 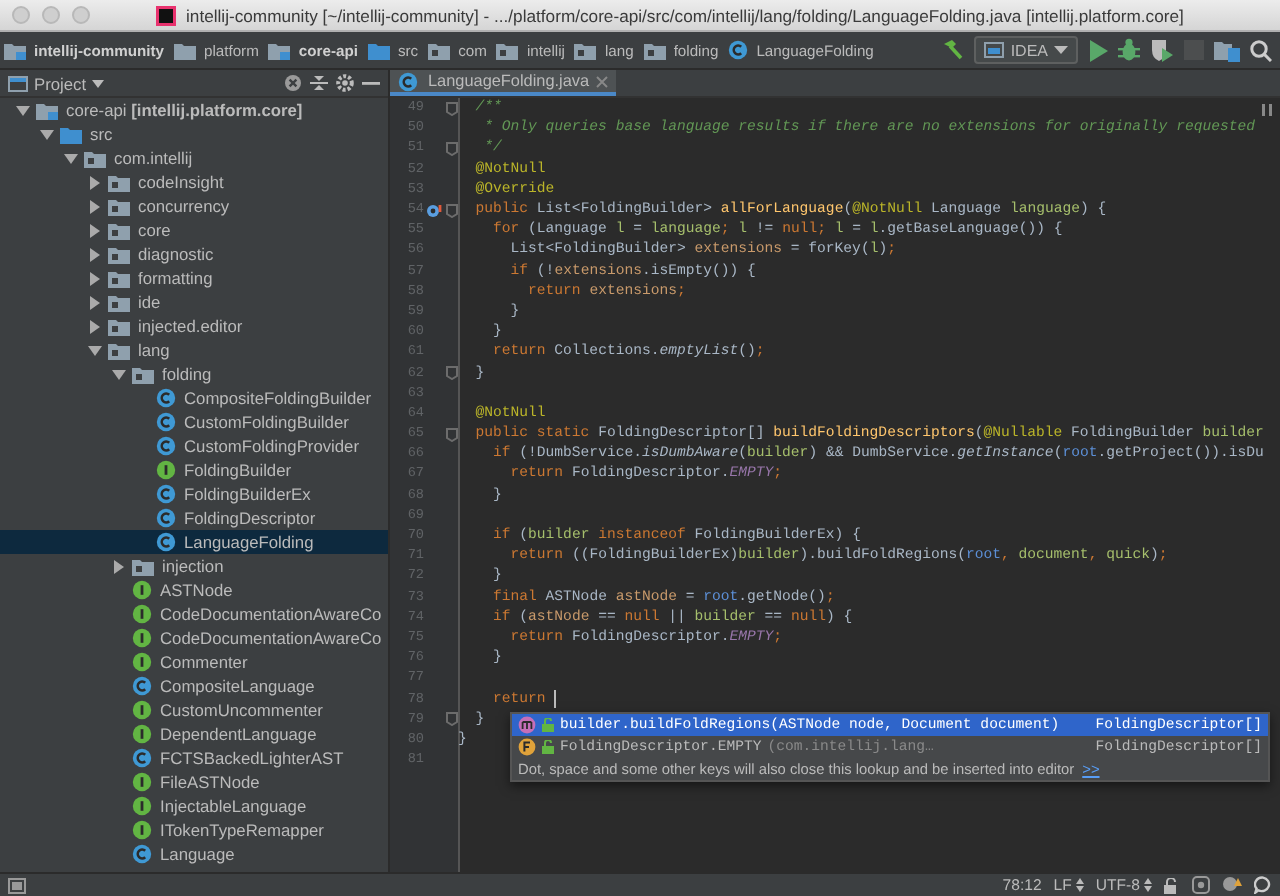 I want to click on tree-row: core, so click(x=194, y=230).